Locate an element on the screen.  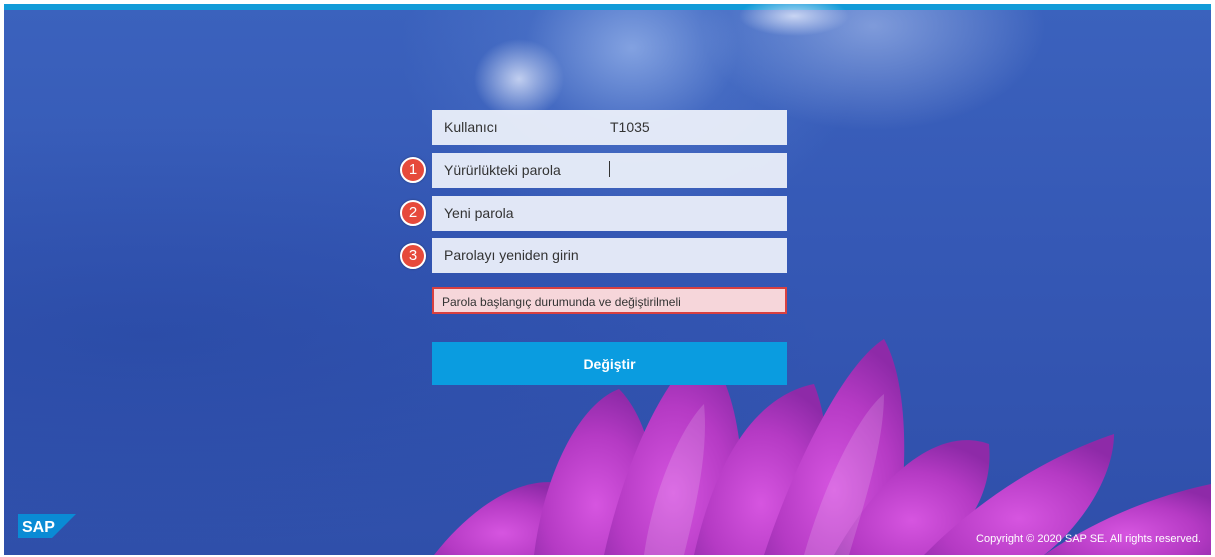
current-password-label: Yürürlükteki parola is located at coordinates (502, 170).